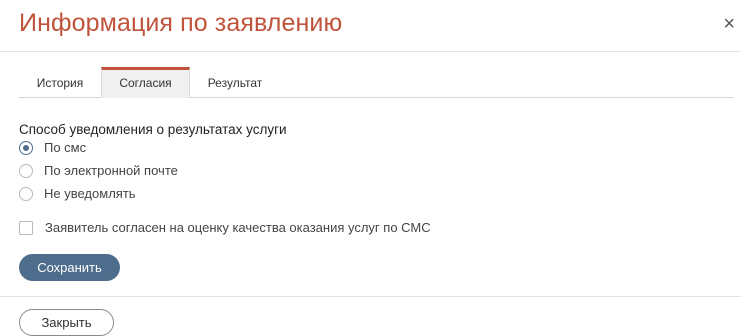  Describe the element at coordinates (26, 147) in the screenshot. I see `radio-button-checked` at that location.